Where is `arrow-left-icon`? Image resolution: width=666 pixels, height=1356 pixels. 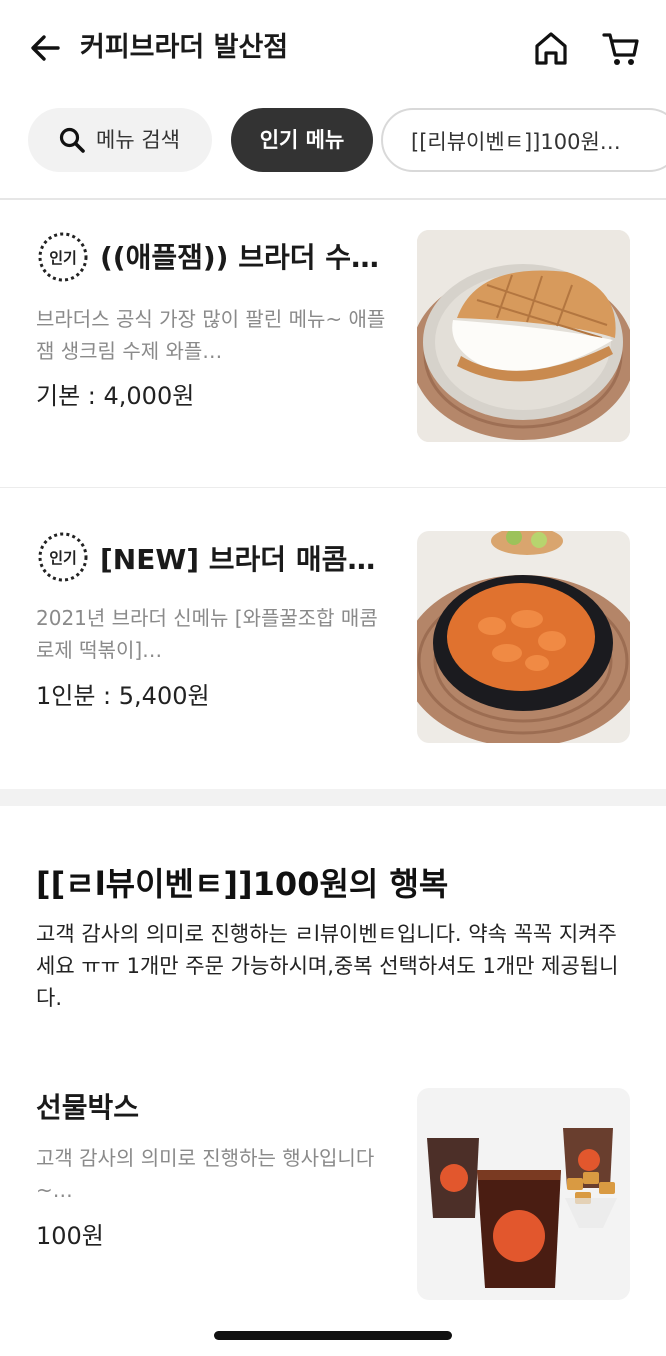
arrow-left-icon is located at coordinates (45, 48).